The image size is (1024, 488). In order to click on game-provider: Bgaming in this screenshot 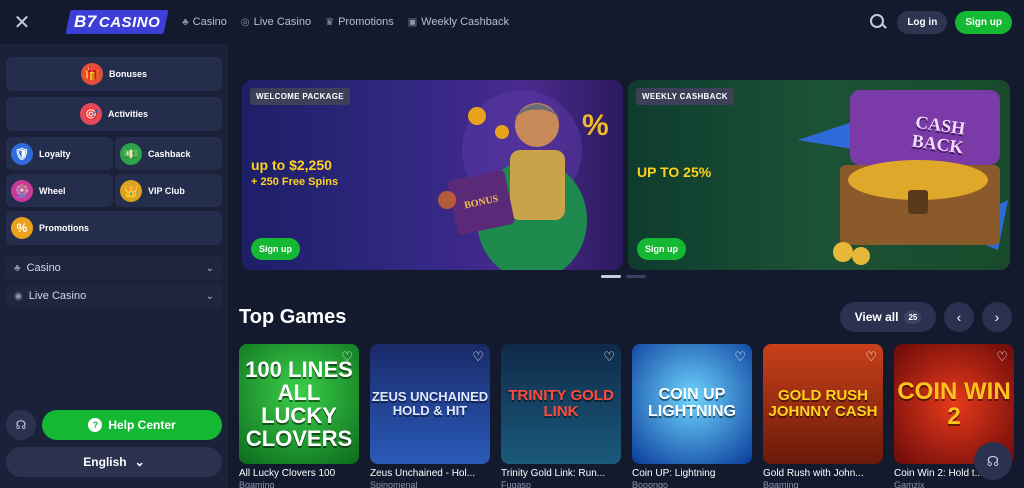, I will do `click(257, 484)`.